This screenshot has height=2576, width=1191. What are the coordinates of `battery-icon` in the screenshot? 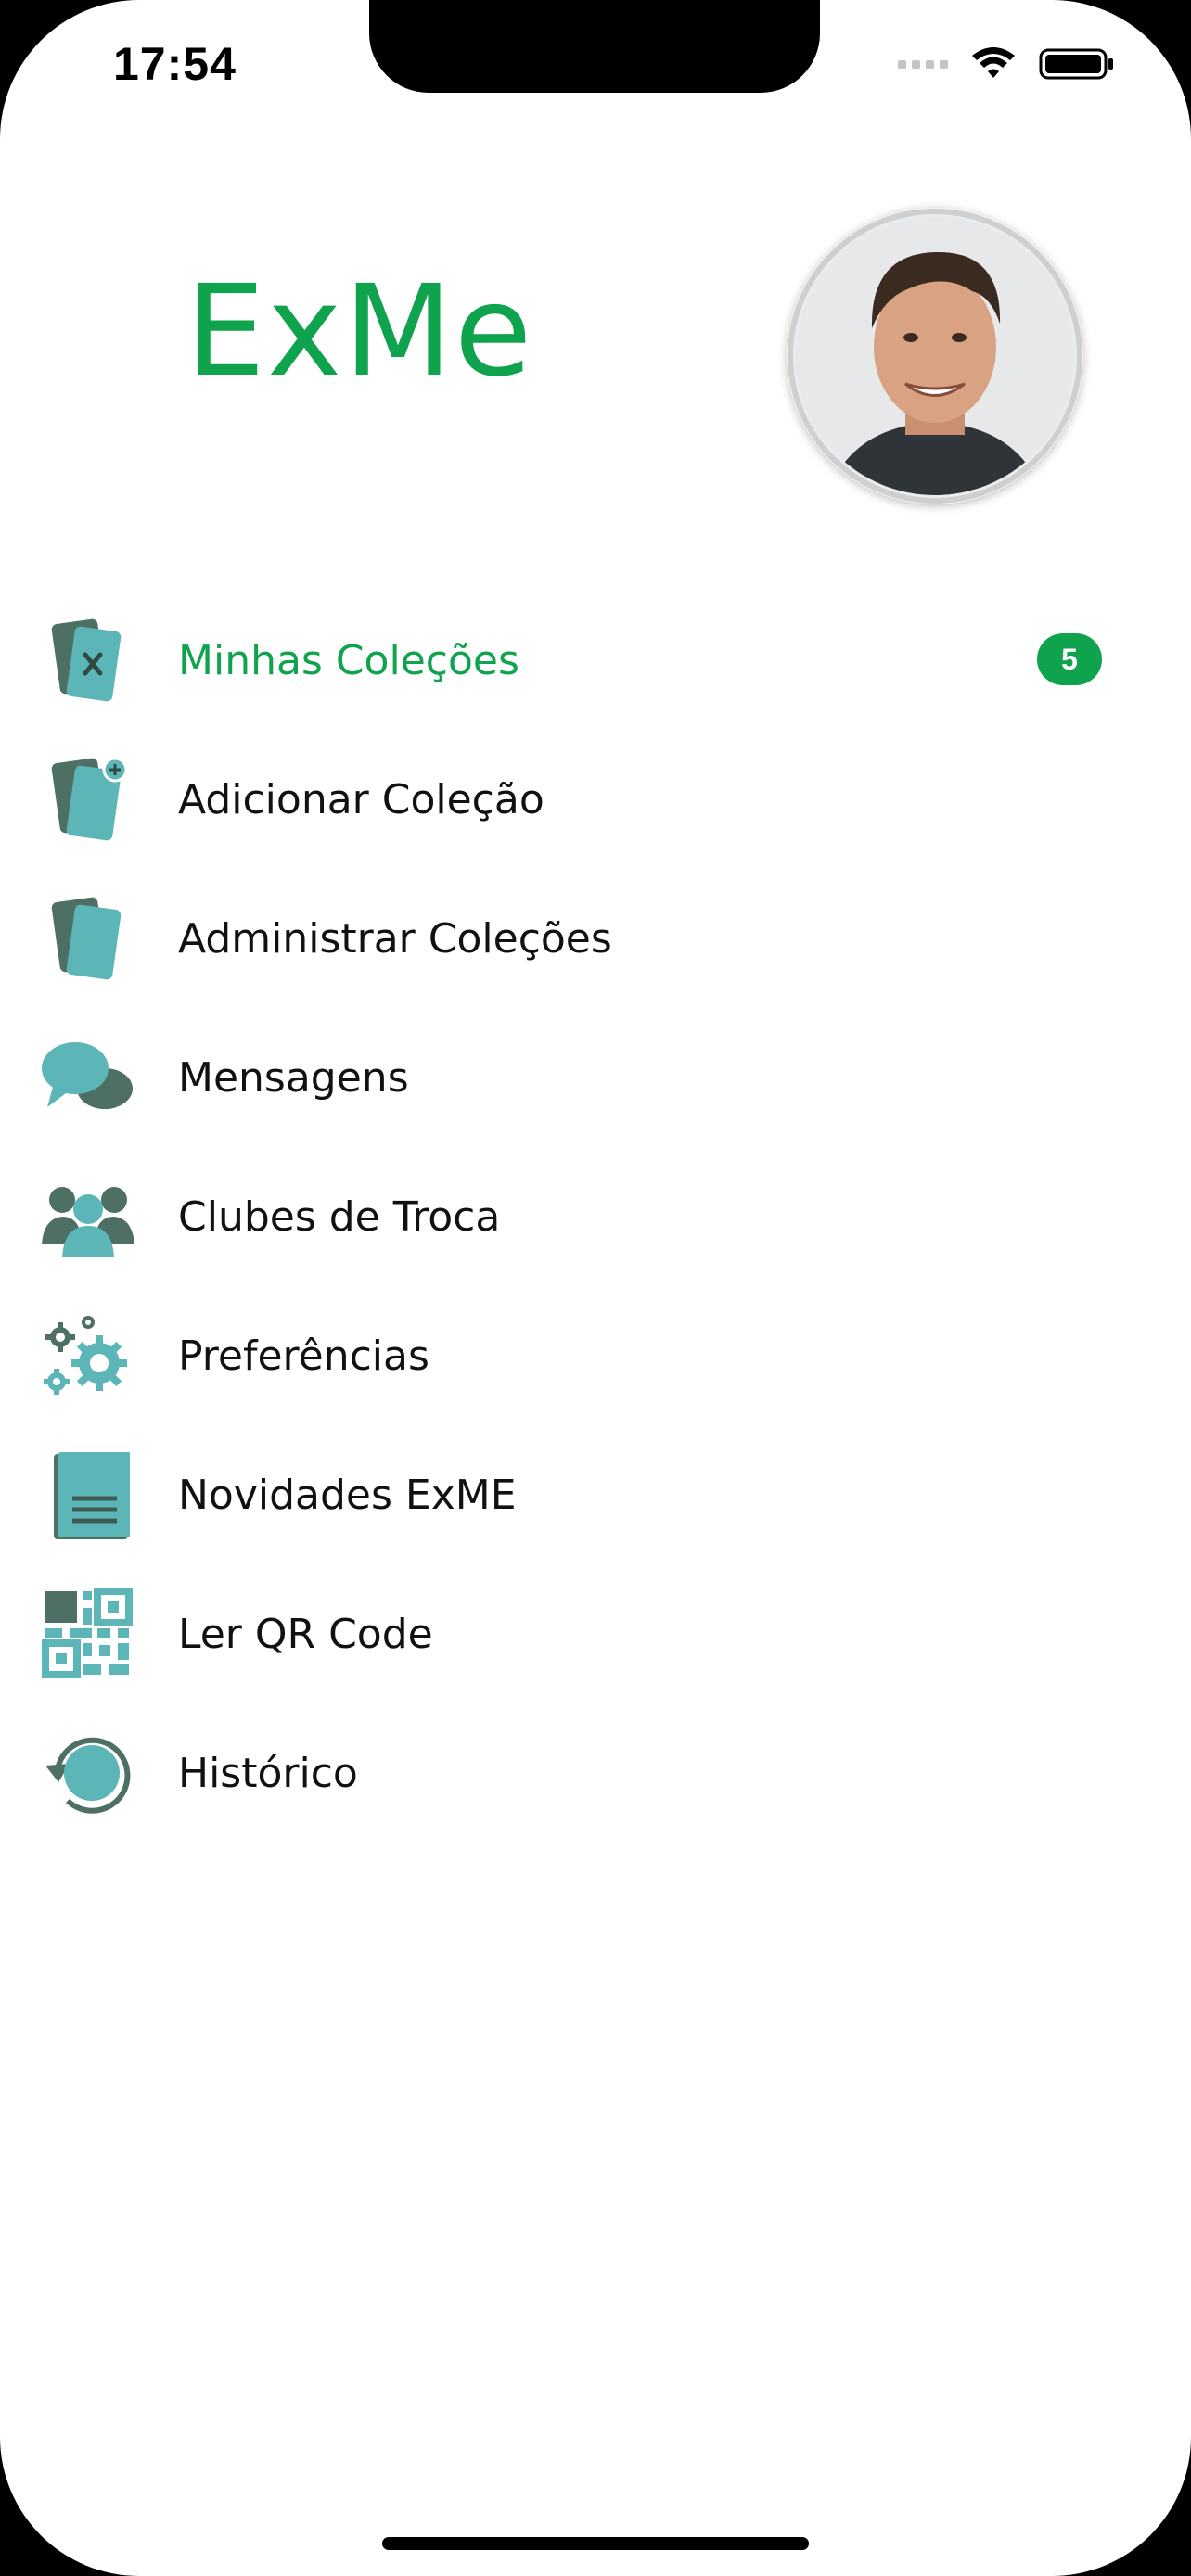 It's located at (1076, 64).